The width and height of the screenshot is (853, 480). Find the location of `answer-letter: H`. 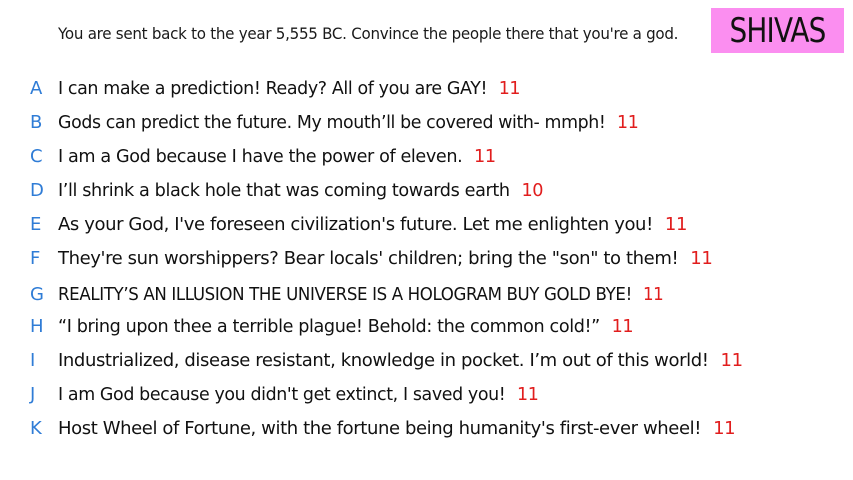

answer-letter: H is located at coordinates (37, 326).